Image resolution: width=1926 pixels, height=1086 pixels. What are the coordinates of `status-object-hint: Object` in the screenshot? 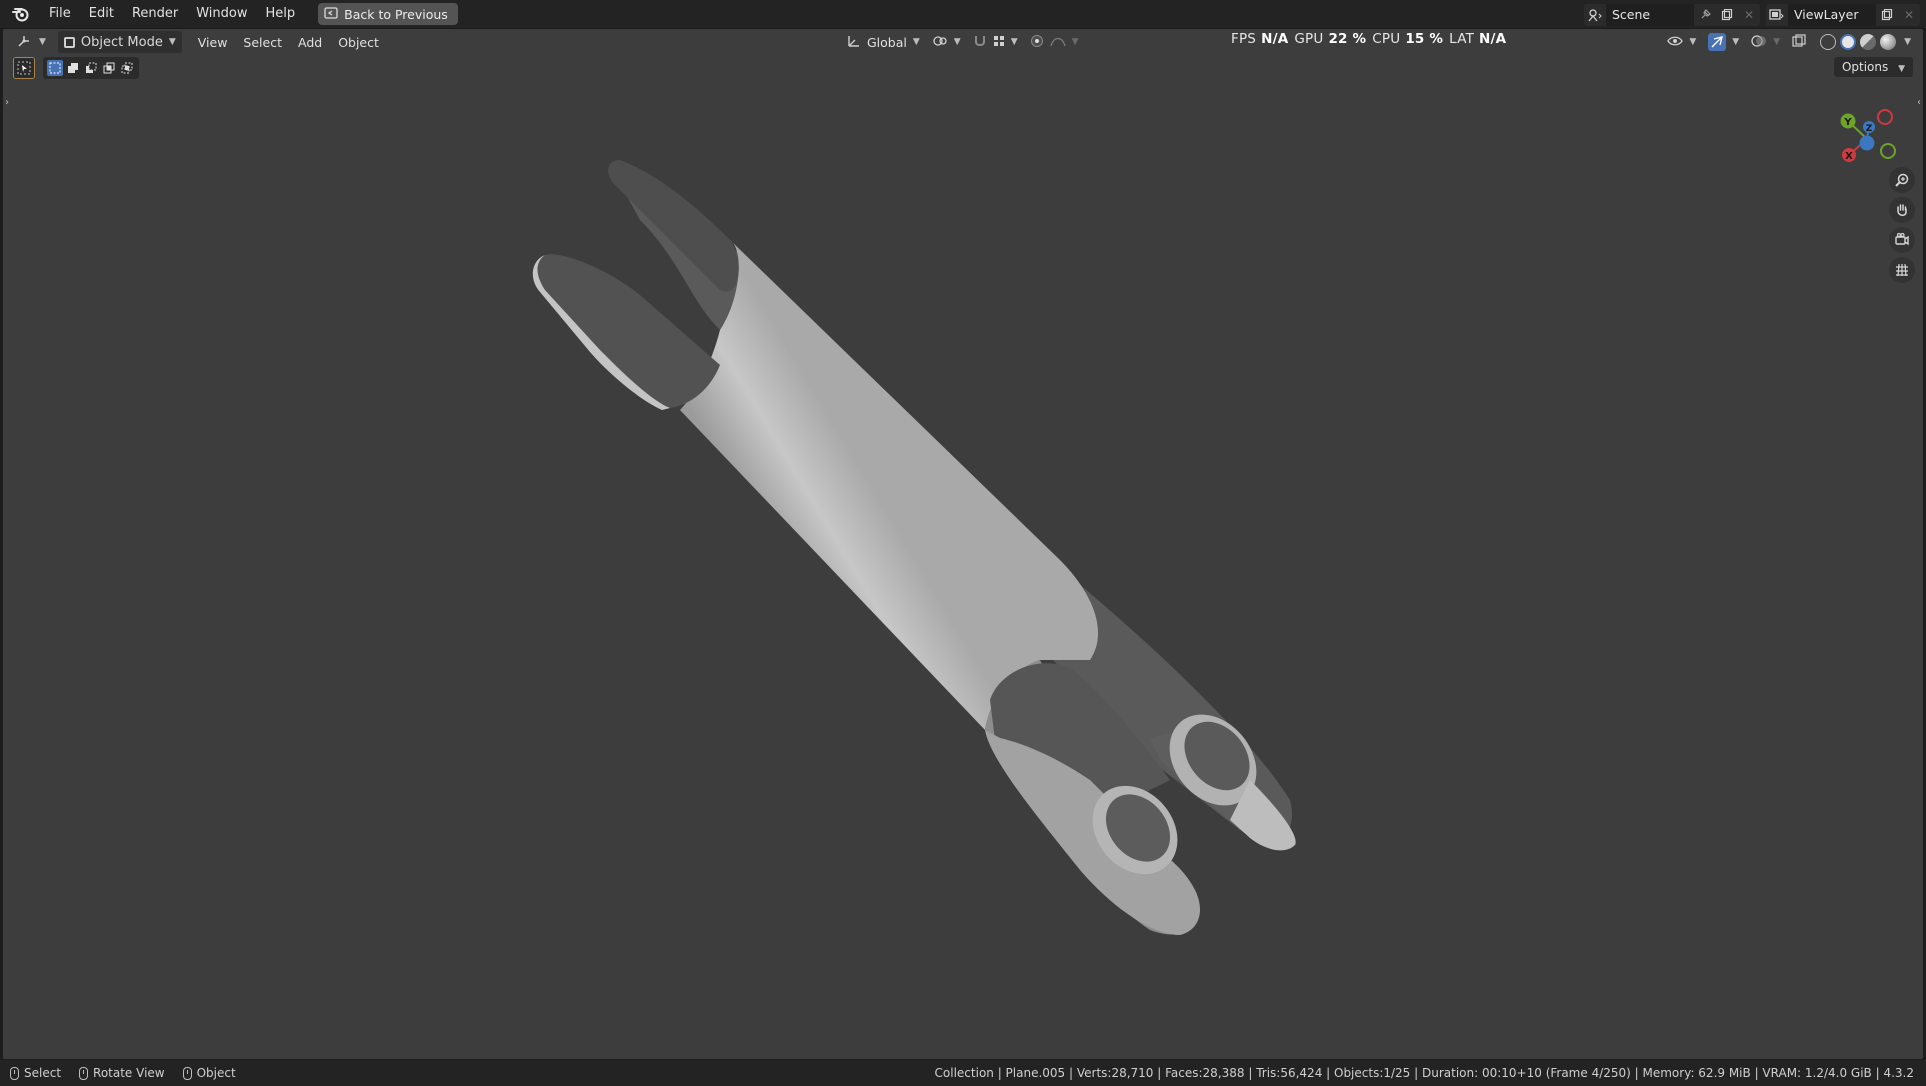 It's located at (209, 1073).